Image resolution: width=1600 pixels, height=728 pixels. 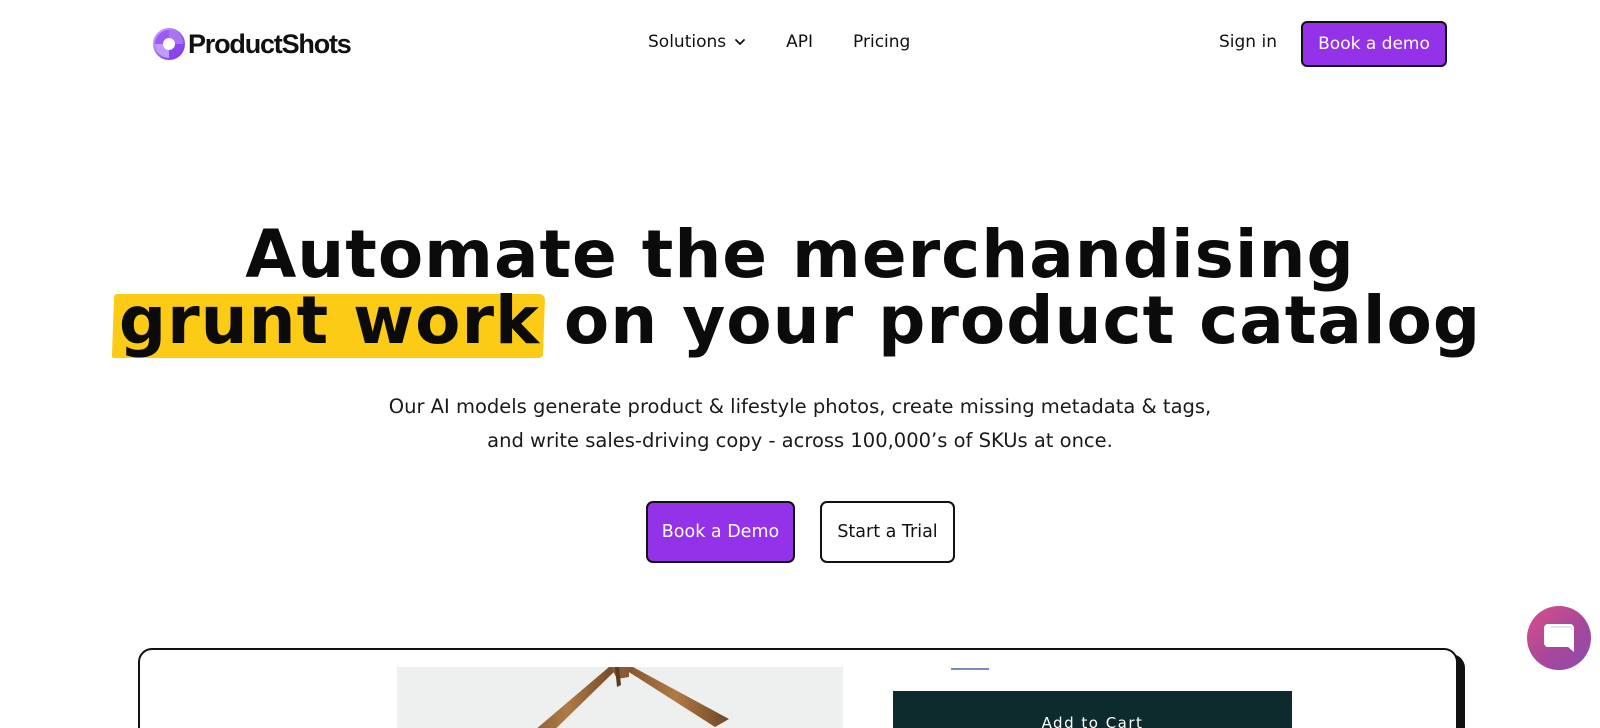 I want to click on nav-solutions-label: Solutions, so click(x=687, y=42).